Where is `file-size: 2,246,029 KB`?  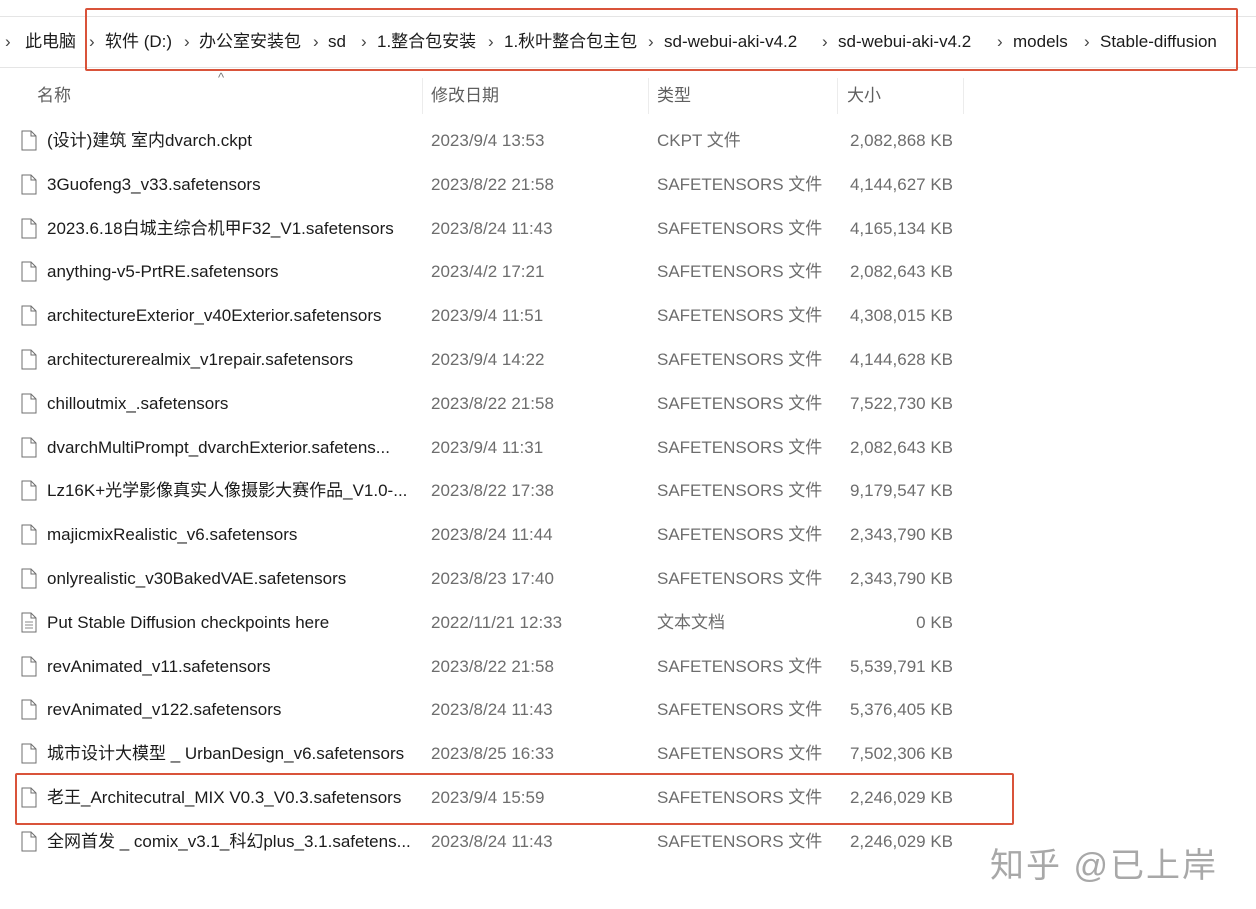 file-size: 2,246,029 KB is located at coordinates (901, 841).